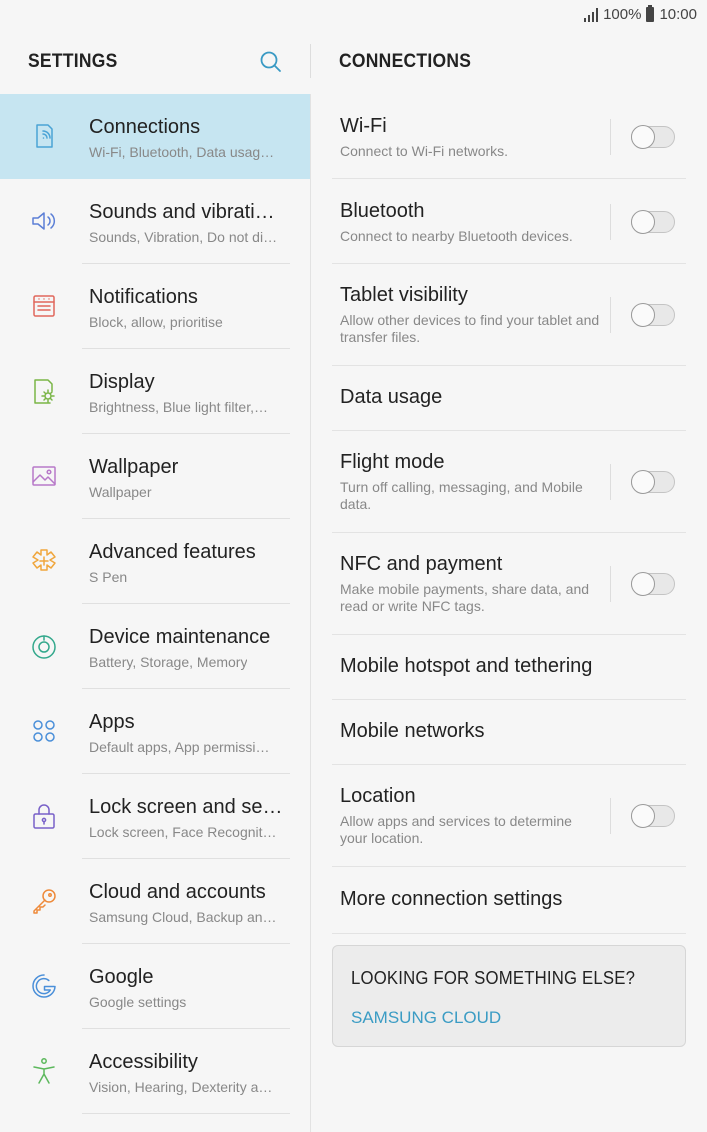 The width and height of the screenshot is (707, 1132). Describe the element at coordinates (172, 552) in the screenshot. I see `sidebar-item-title: Advanced features` at that location.